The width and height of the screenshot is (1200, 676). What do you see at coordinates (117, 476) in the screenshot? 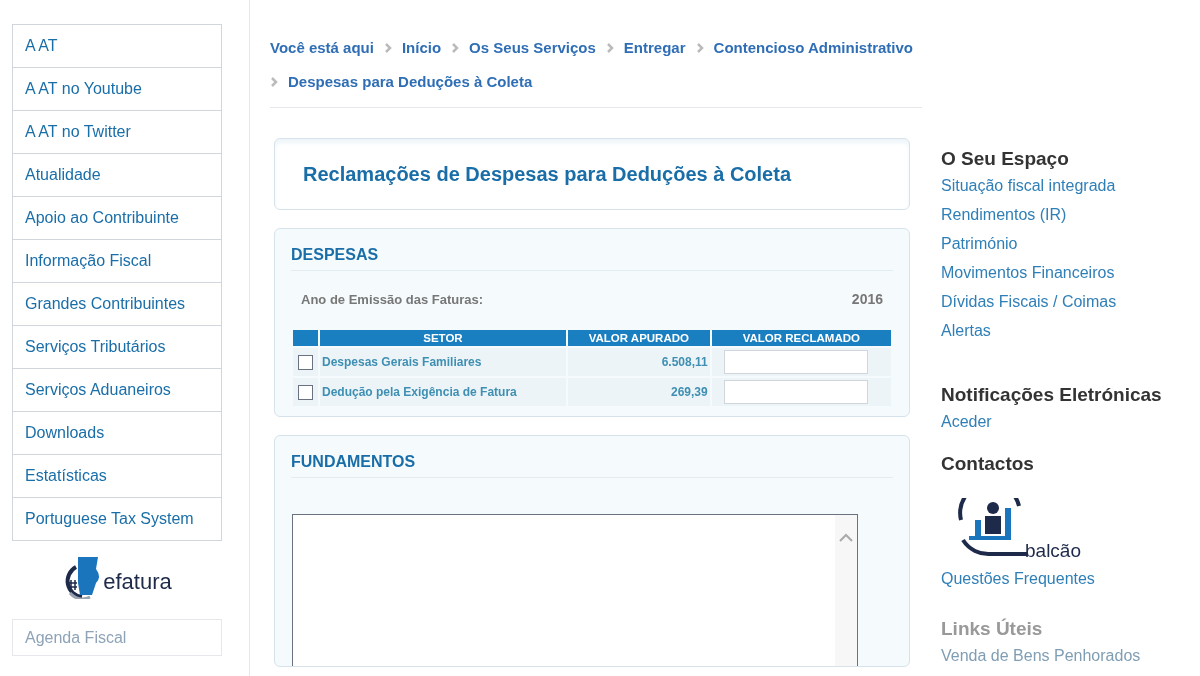
I see `sidebar-link: Estatísticas` at bounding box center [117, 476].